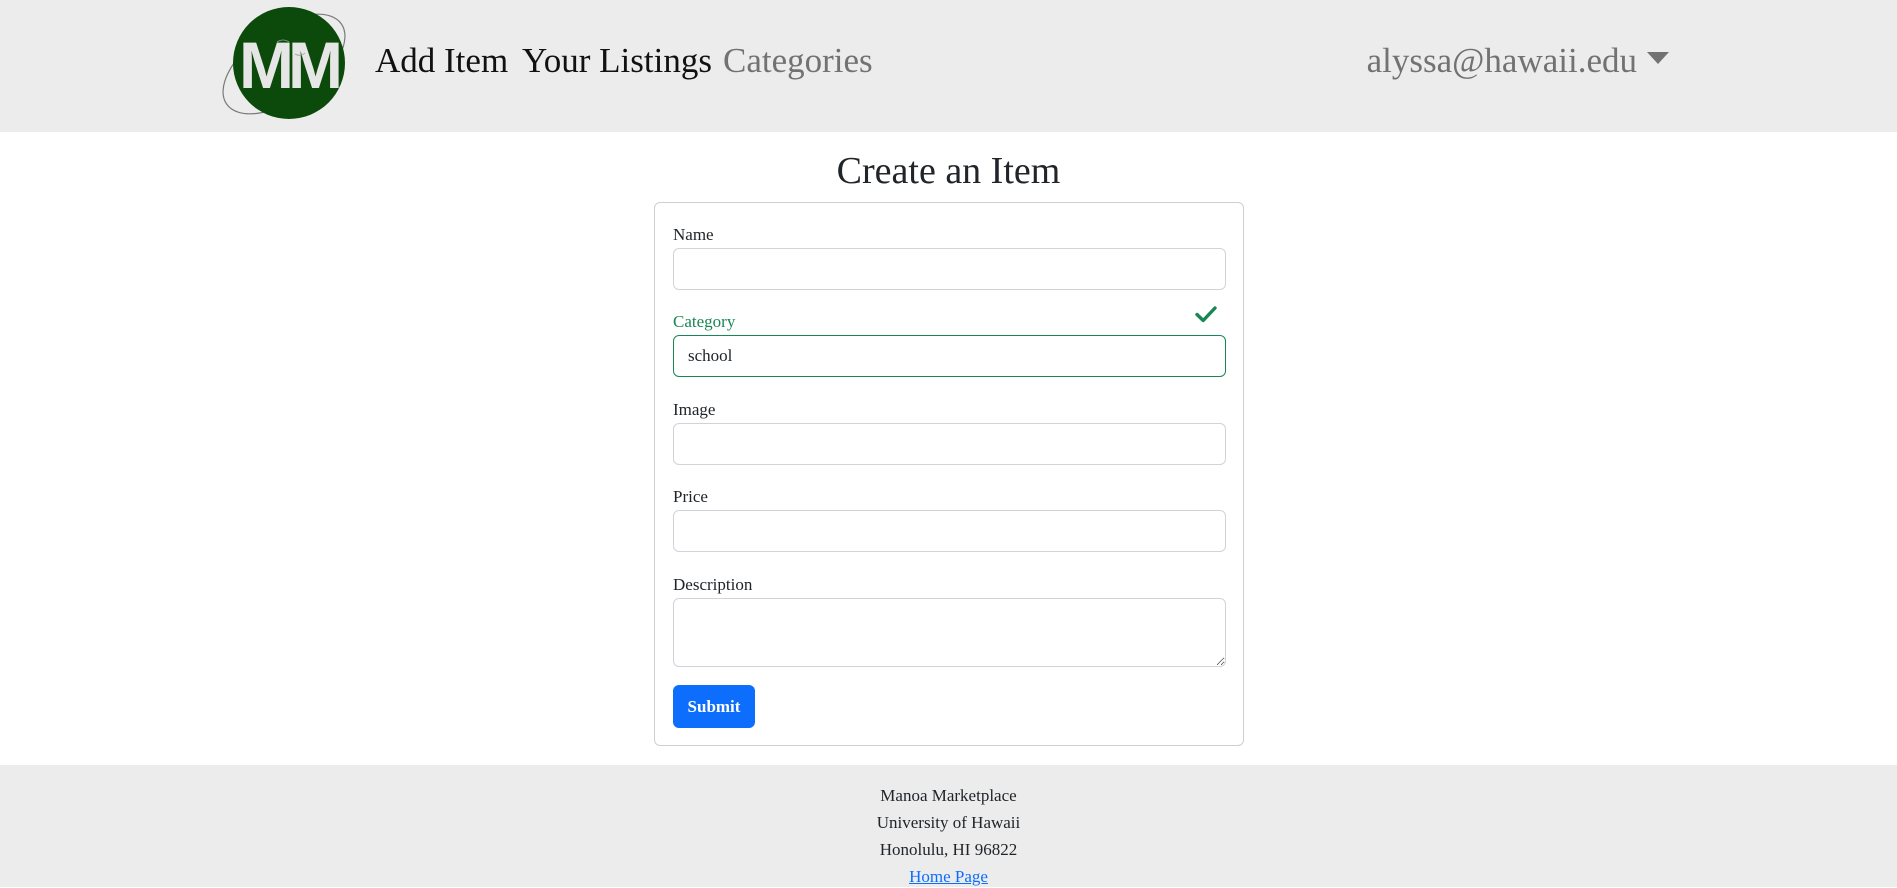  What do you see at coordinates (714, 706) in the screenshot?
I see `submit-button: Submit` at bounding box center [714, 706].